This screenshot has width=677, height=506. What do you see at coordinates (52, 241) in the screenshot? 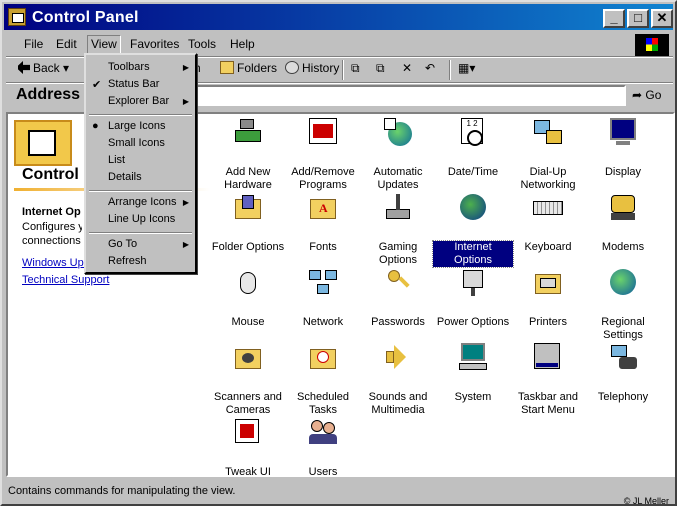
I see `description-line: connections s` at bounding box center [52, 241].